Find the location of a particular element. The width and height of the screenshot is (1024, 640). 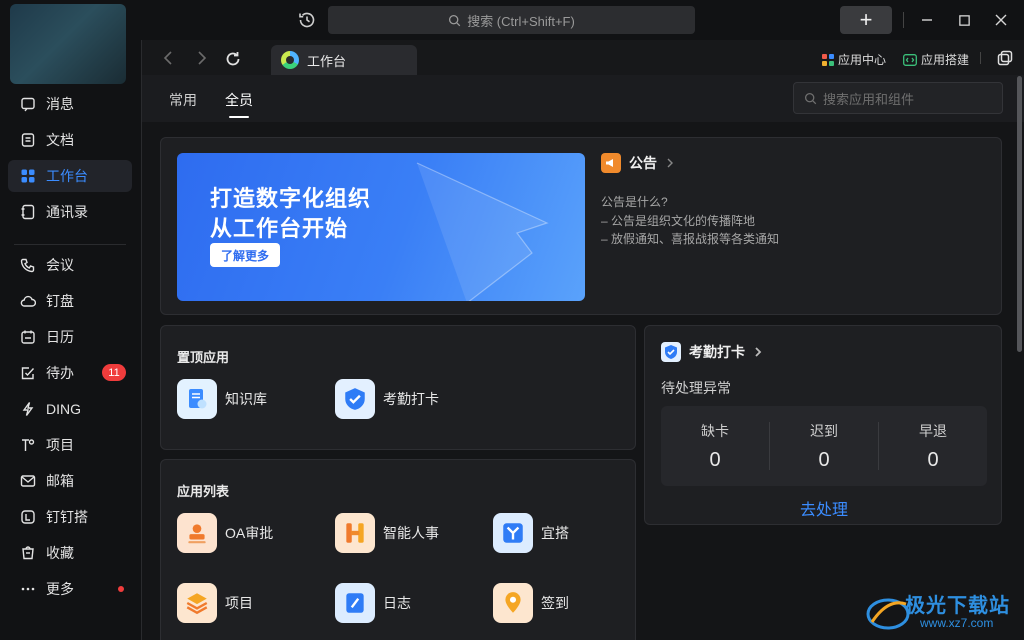

sidebar-item-label: 更多 is located at coordinates (60, 589).